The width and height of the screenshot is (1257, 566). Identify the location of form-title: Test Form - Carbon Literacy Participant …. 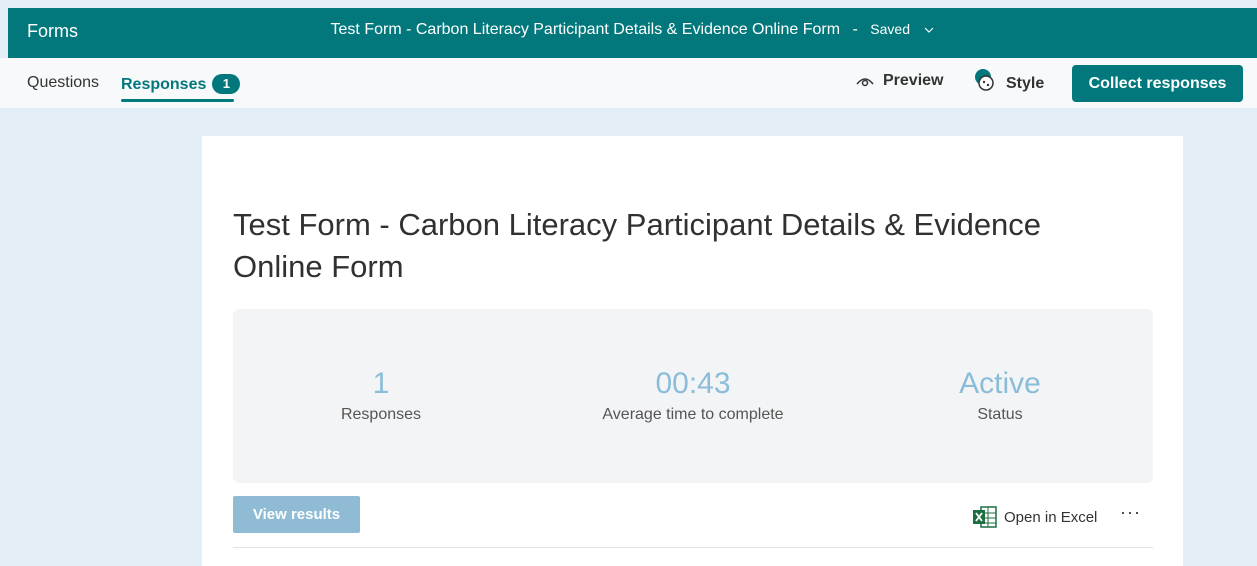
(637, 245).